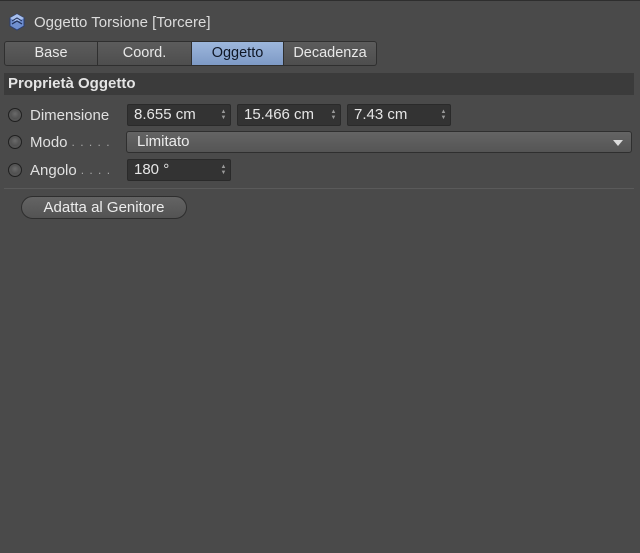 This screenshot has width=640, height=553. What do you see at coordinates (320, 0) in the screenshot?
I see `top-border` at bounding box center [320, 0].